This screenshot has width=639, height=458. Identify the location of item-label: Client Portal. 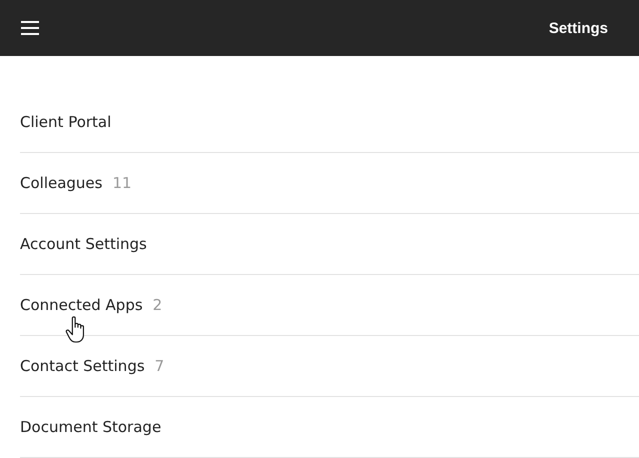
(66, 122).